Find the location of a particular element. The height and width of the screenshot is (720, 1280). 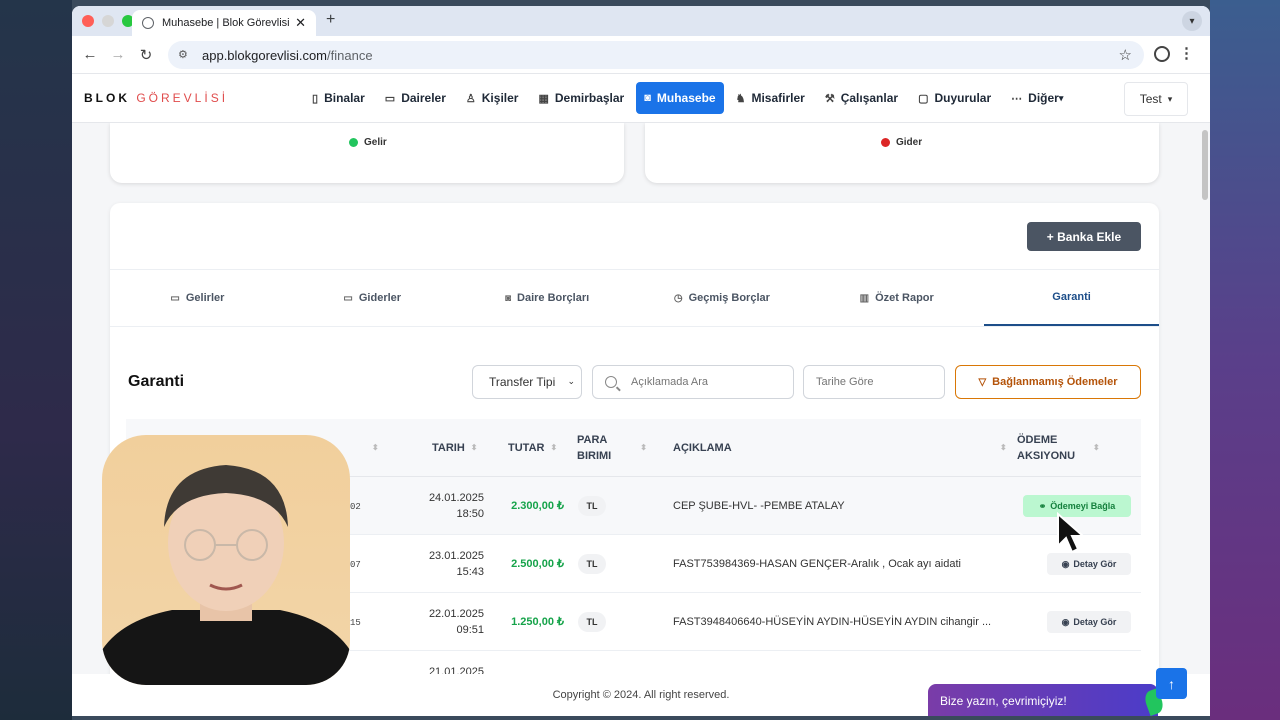

transfer-type-select: Transfer Tipi ⌄ is located at coordinates (527, 382).